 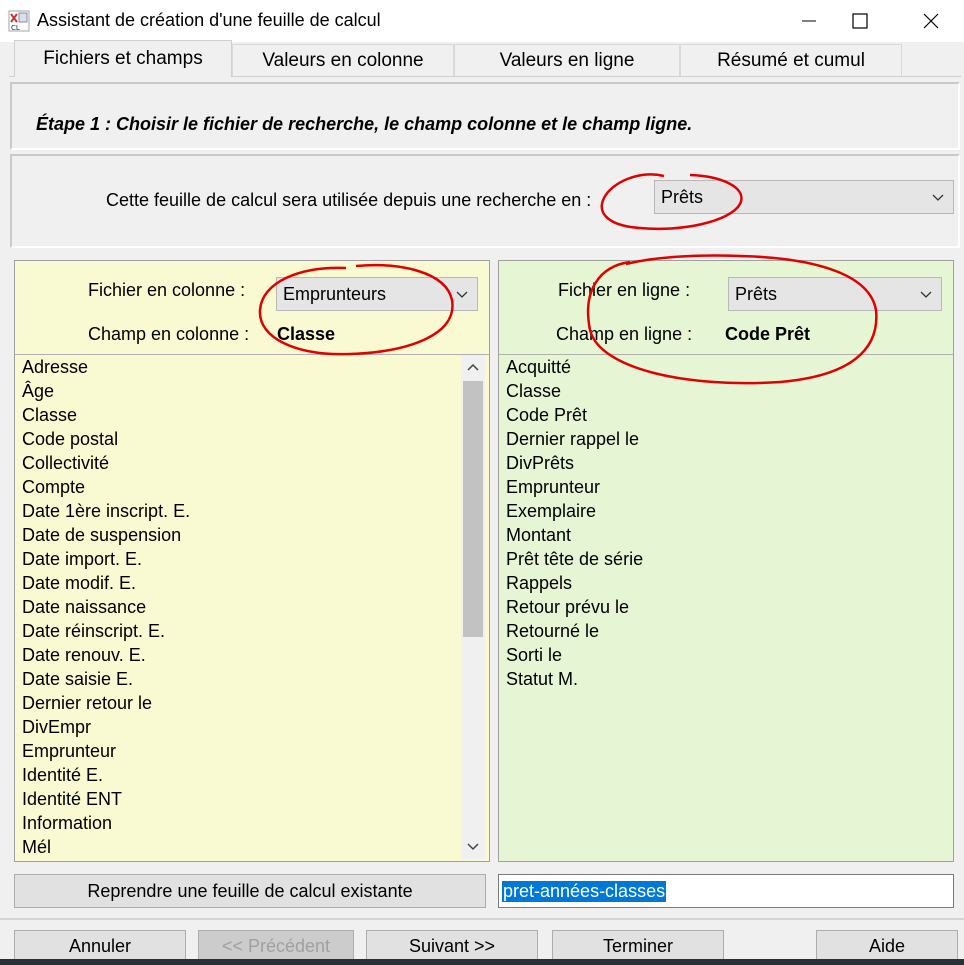 I want to click on list-item: Information, so click(x=252, y=823).